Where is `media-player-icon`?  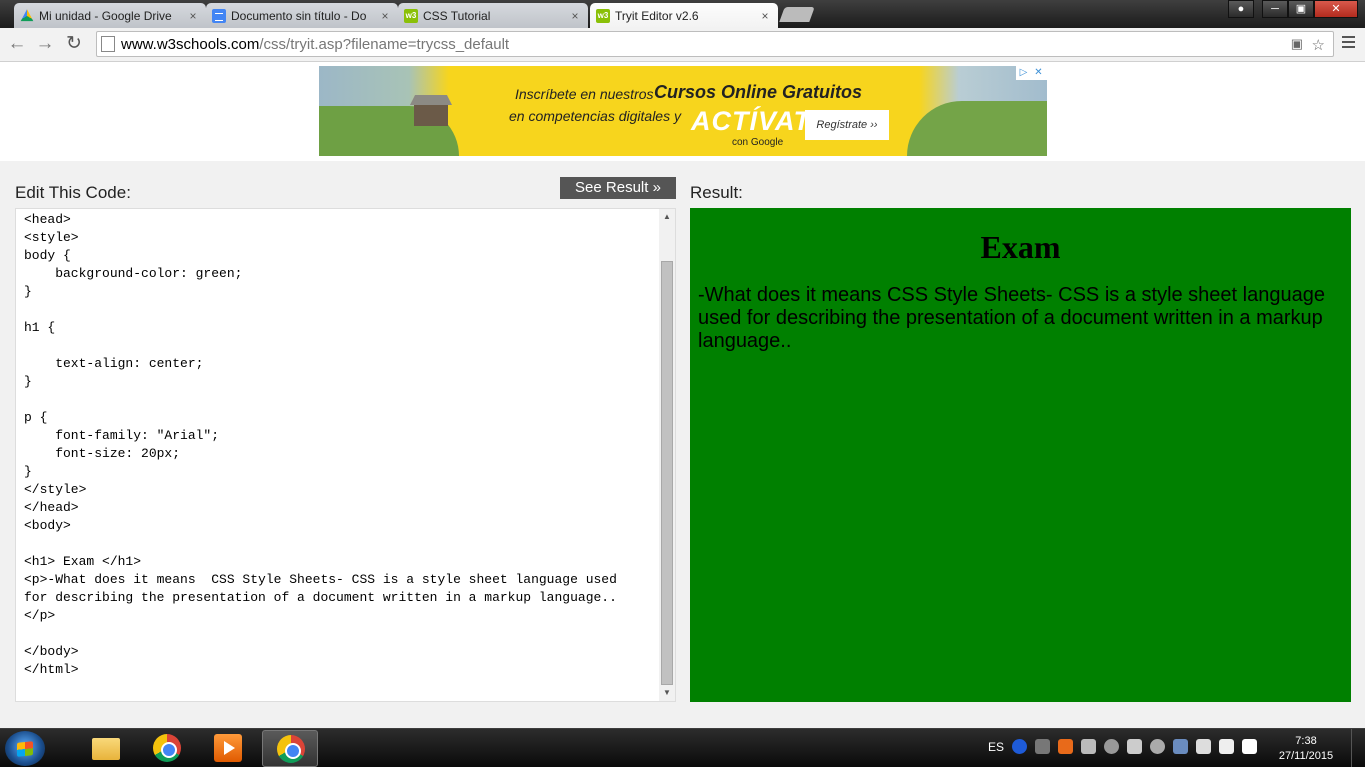
media-player-icon is located at coordinates (228, 748).